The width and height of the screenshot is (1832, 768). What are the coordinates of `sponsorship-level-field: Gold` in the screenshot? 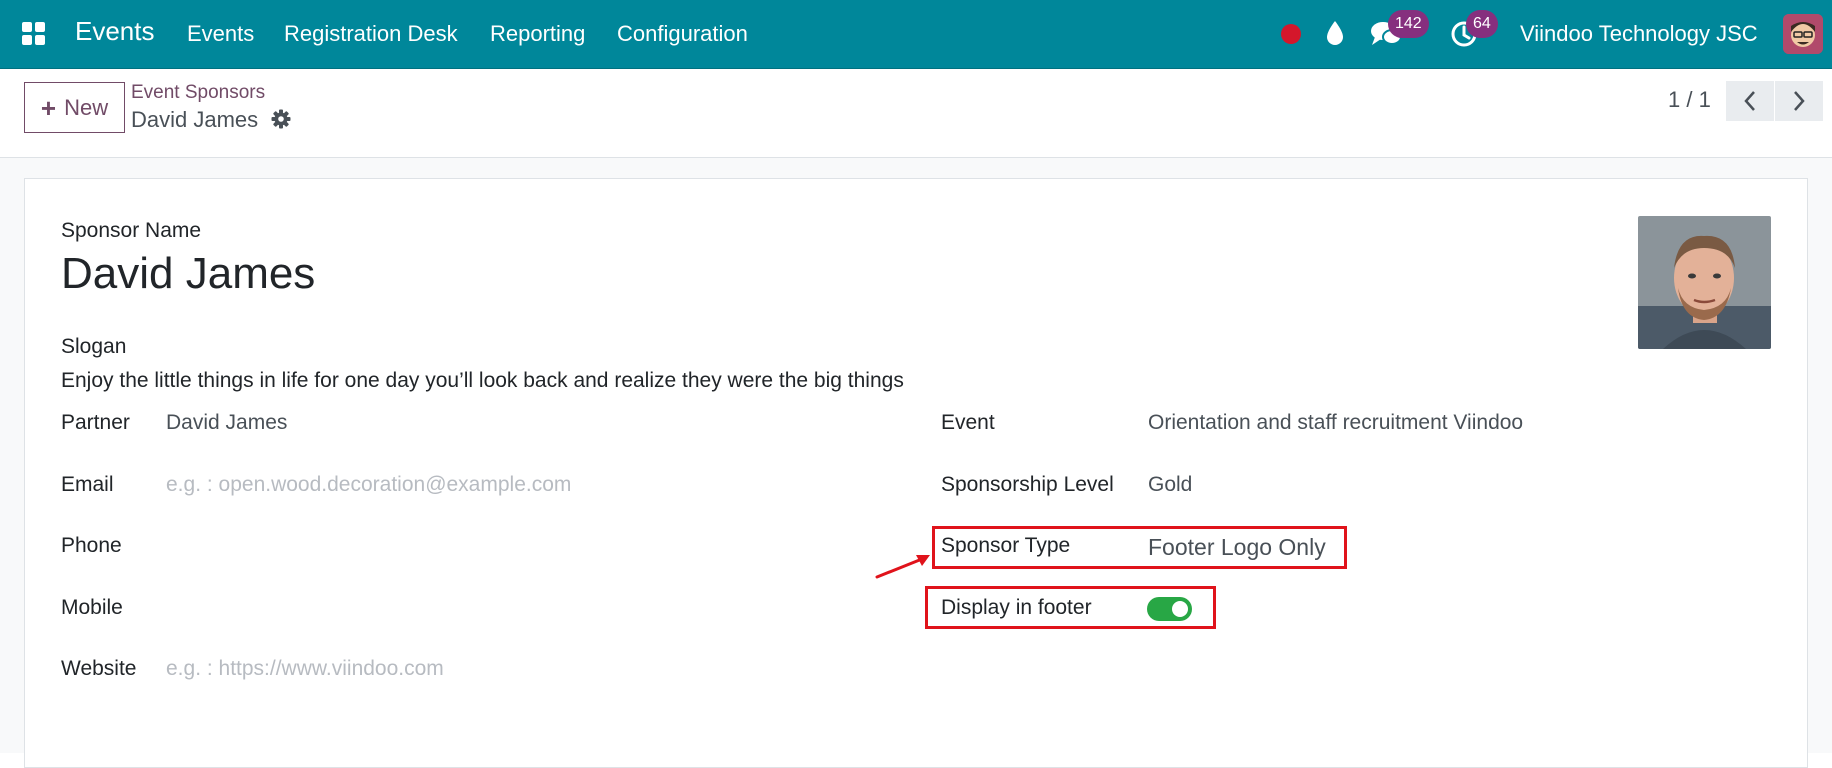 It's located at (1170, 485).